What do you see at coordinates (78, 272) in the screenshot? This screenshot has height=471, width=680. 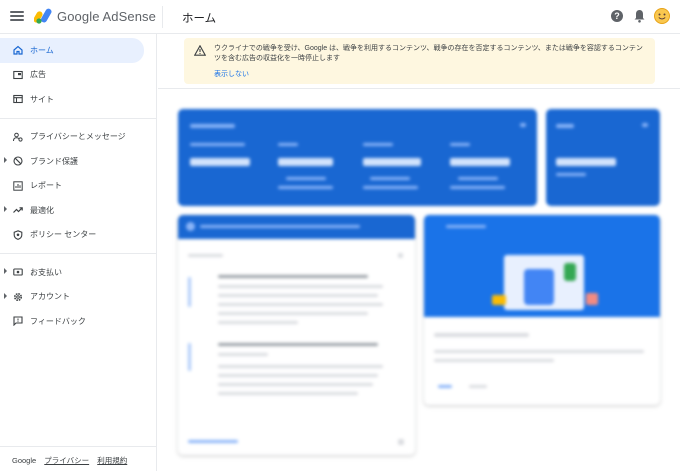 I see `sidebar-item-payments: お支払い` at bounding box center [78, 272].